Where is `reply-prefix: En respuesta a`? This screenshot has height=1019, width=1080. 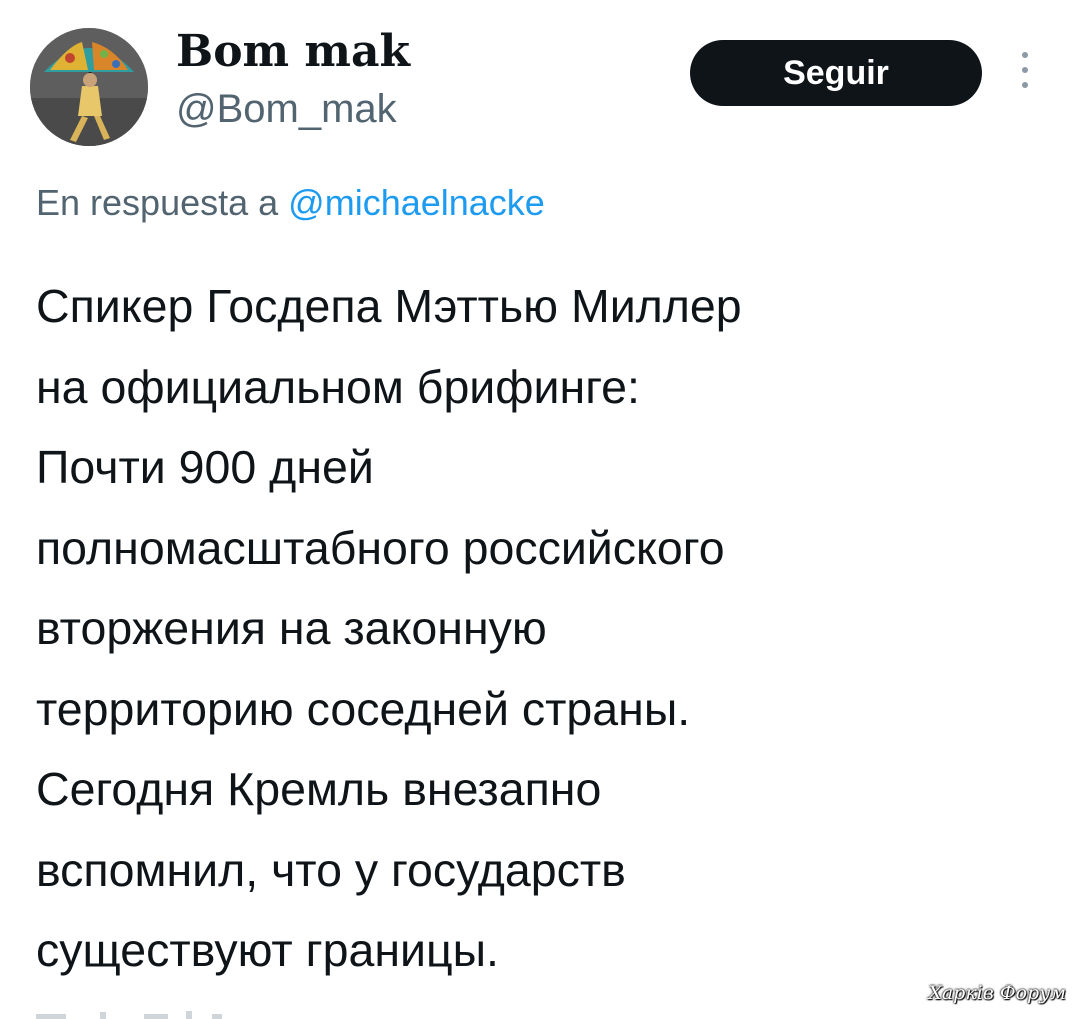
reply-prefix: En respuesta a is located at coordinates (162, 202).